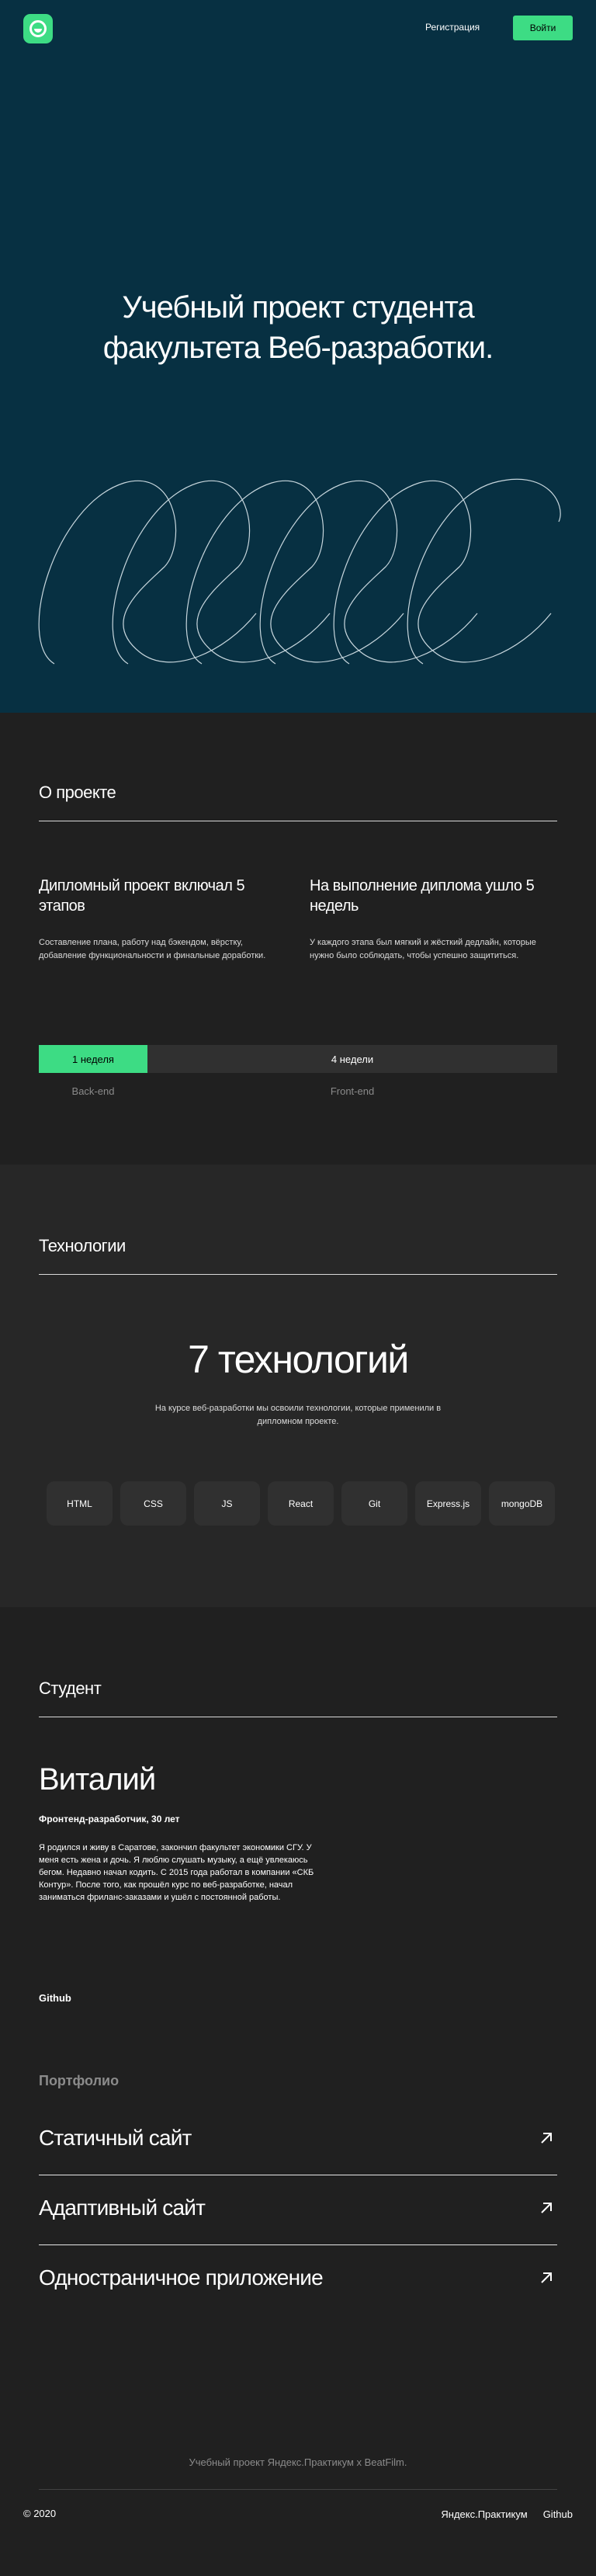 This screenshot has width=596, height=2576. I want to click on login-button: Войти, so click(543, 28).